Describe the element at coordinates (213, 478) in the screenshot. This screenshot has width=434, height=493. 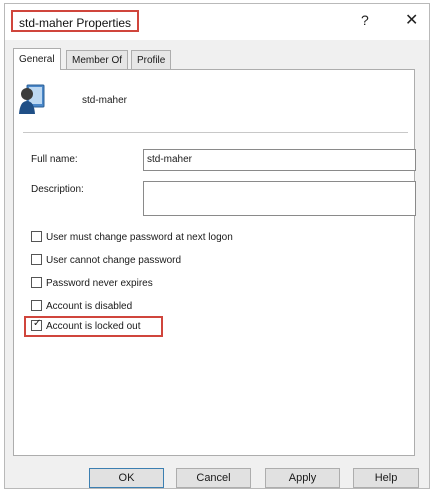
I see `cancel-button: Cancel` at that location.